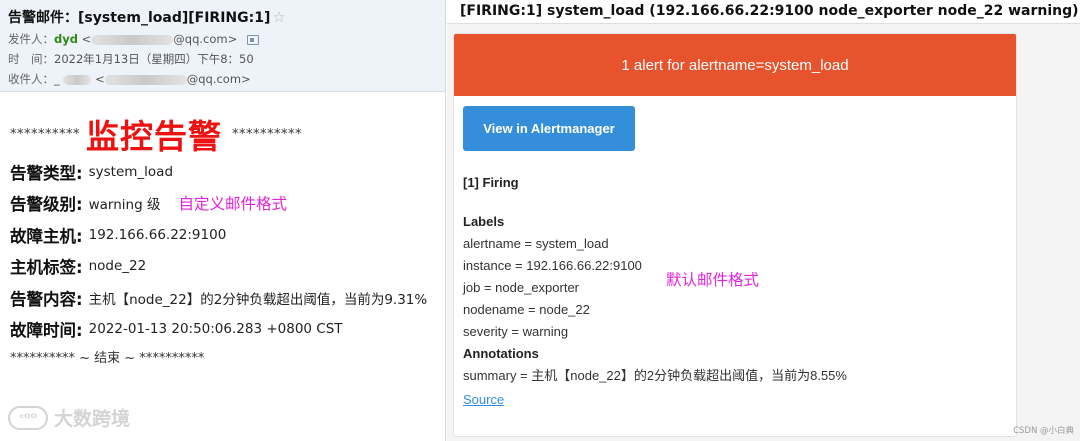  Describe the element at coordinates (31, 59) in the screenshot. I see `time-label: 时 间：` at that location.